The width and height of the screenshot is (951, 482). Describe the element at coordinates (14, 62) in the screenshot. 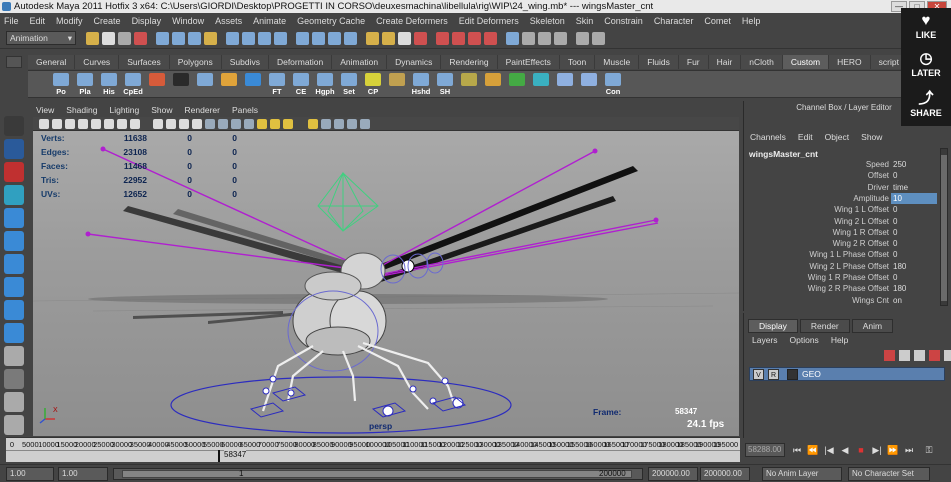

I see `shelf-menu-icon` at that location.